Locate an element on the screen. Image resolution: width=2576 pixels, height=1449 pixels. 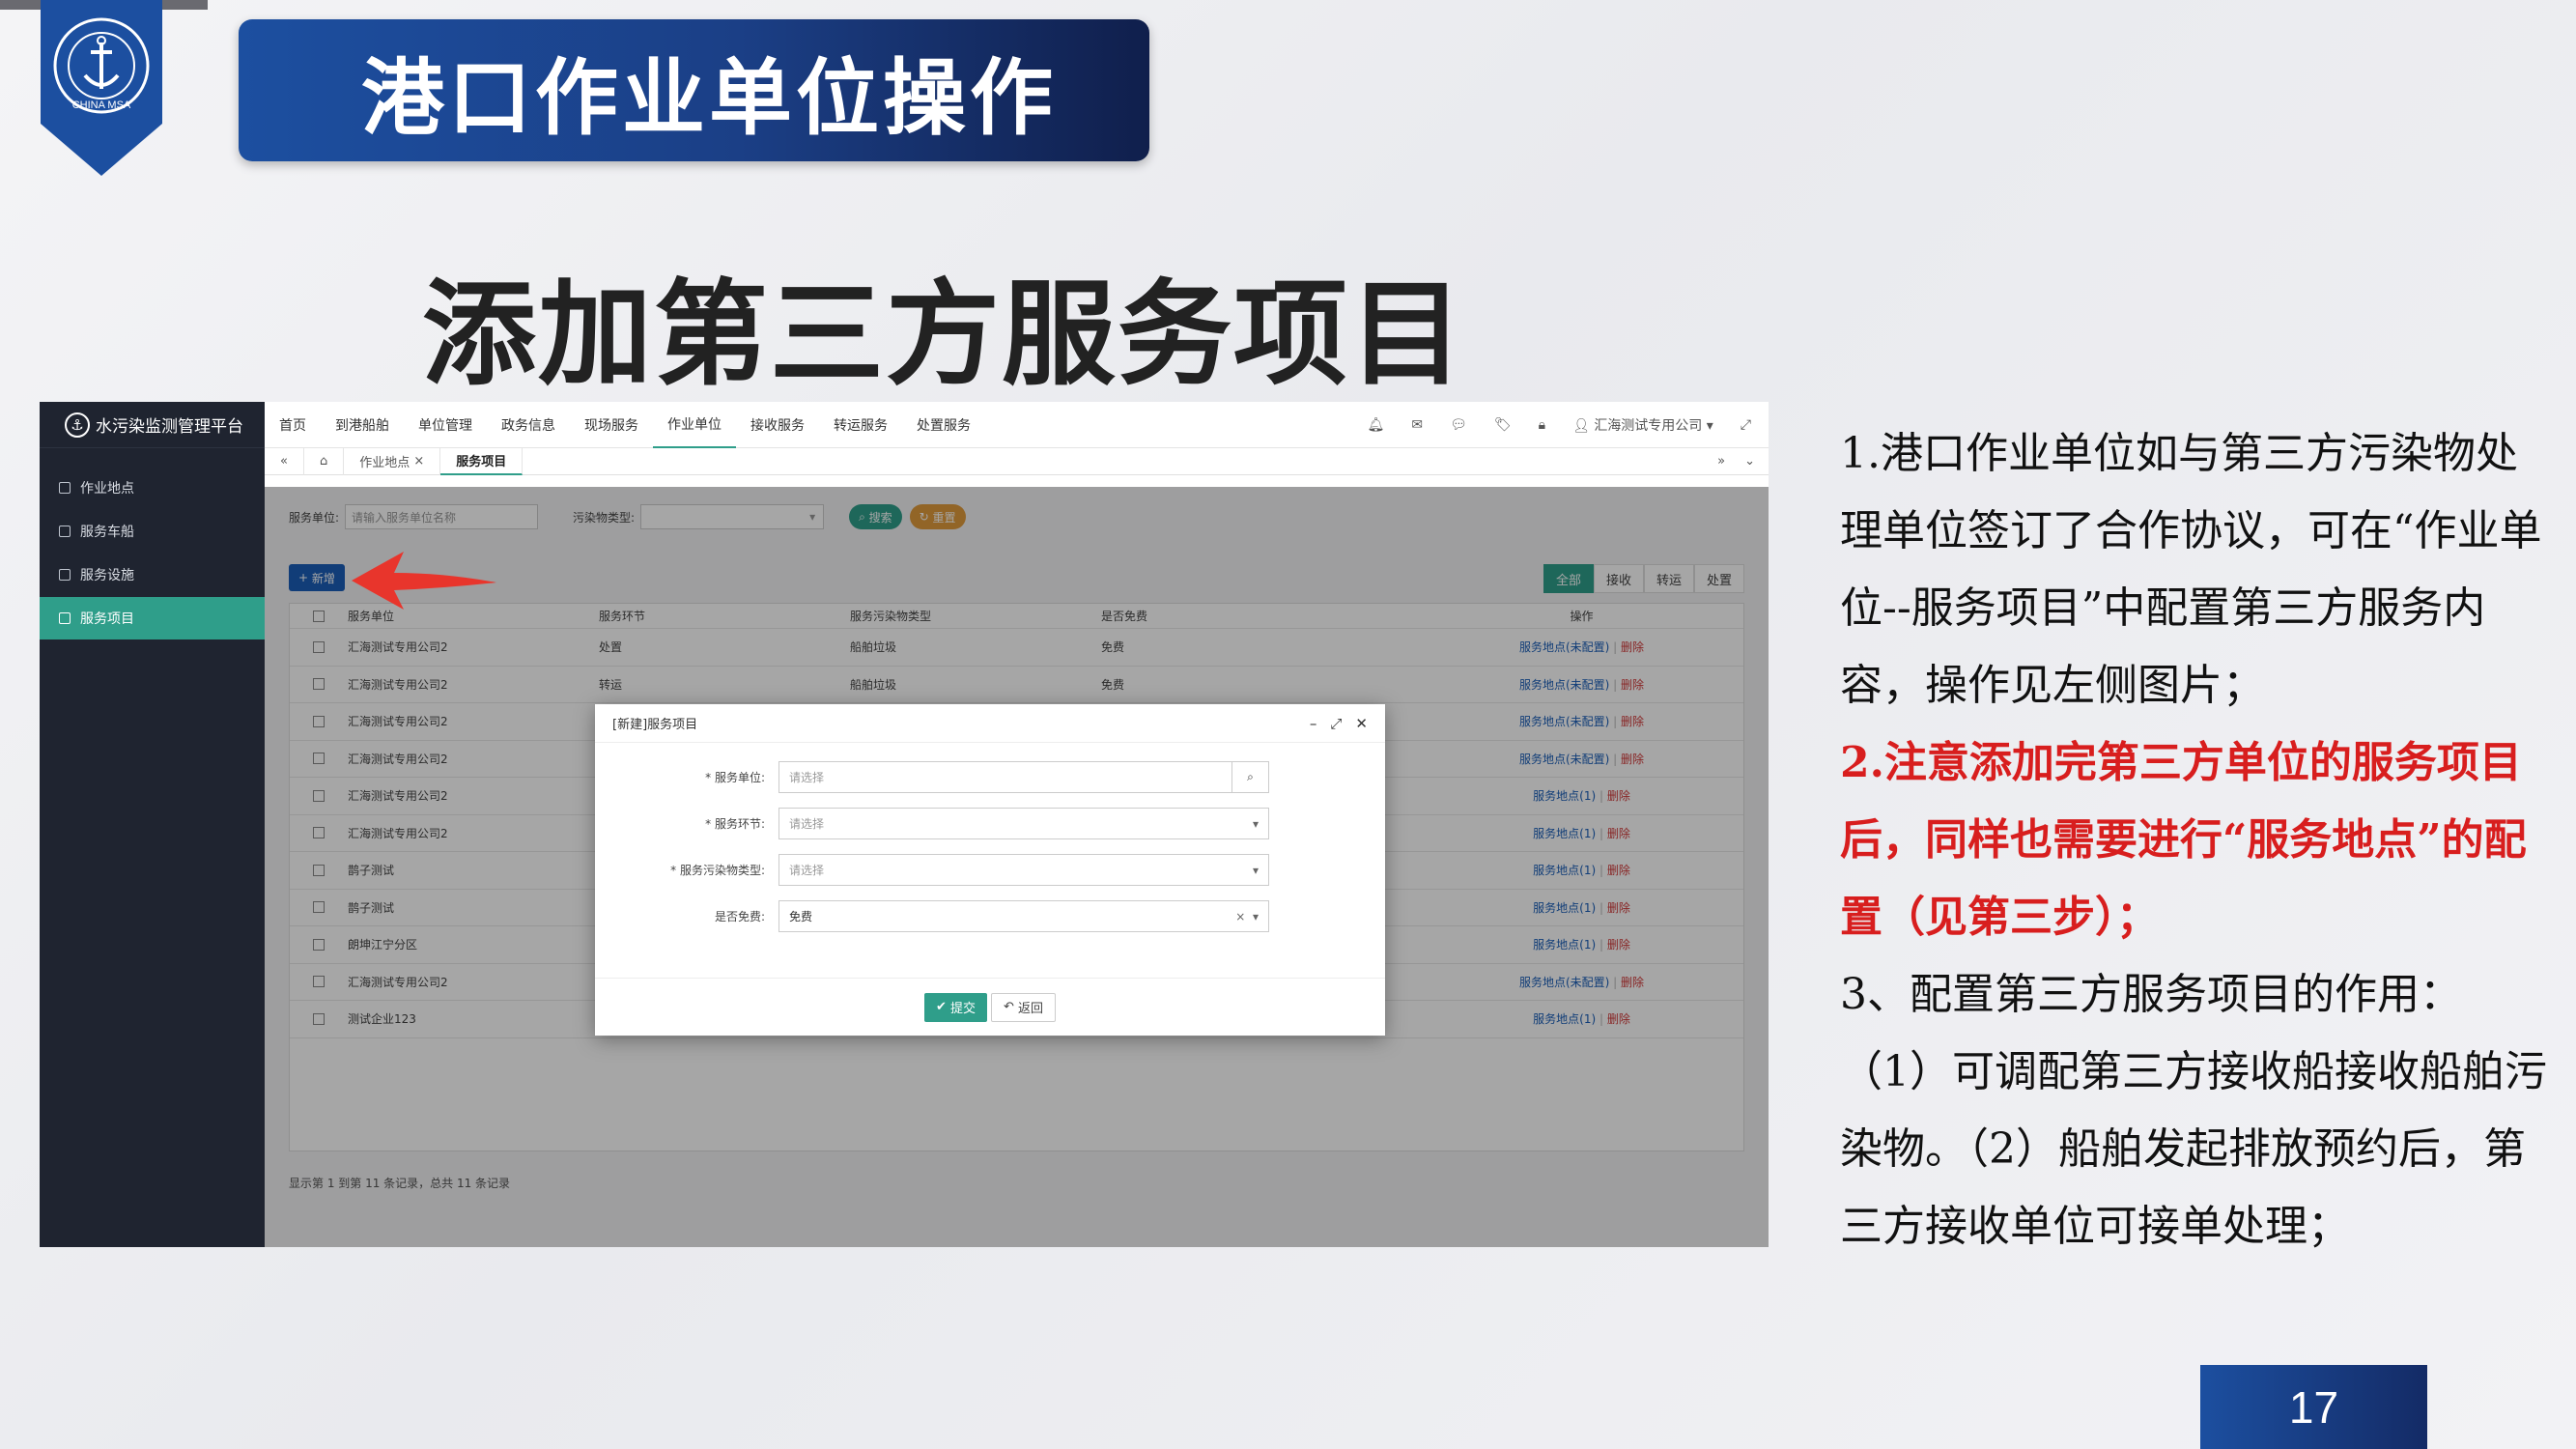
pollutant-type-field: 请选择 ▾ is located at coordinates (1023, 870).